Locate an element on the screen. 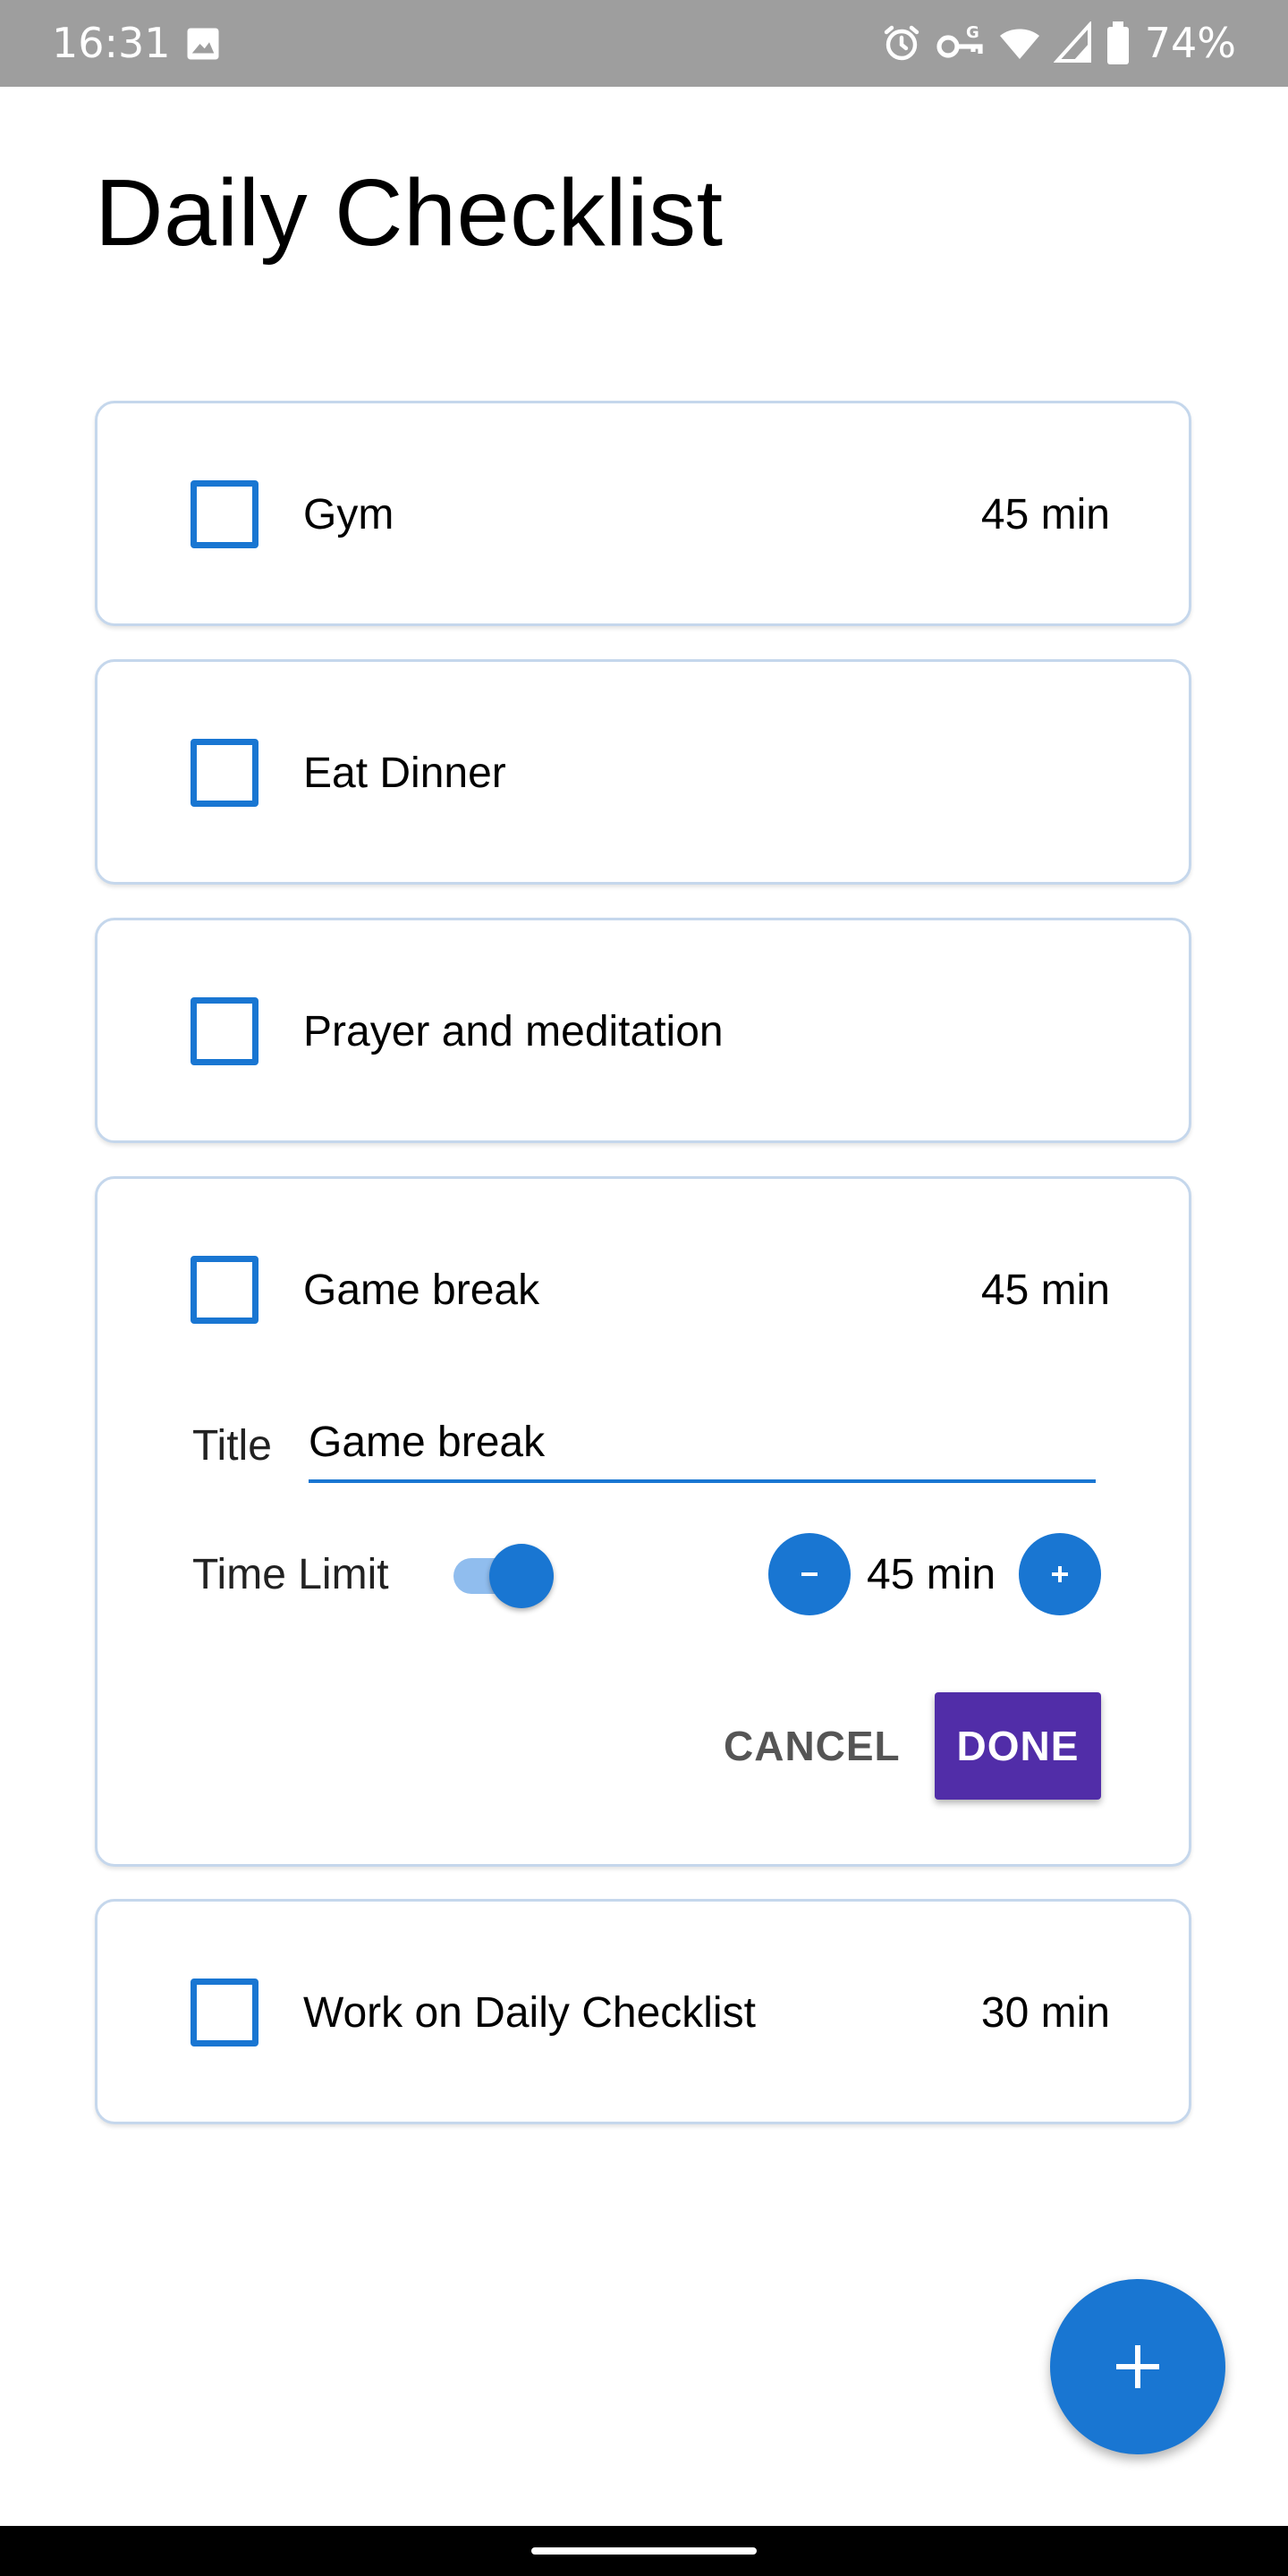  checklist-item: Eat Dinner is located at coordinates (643, 772).